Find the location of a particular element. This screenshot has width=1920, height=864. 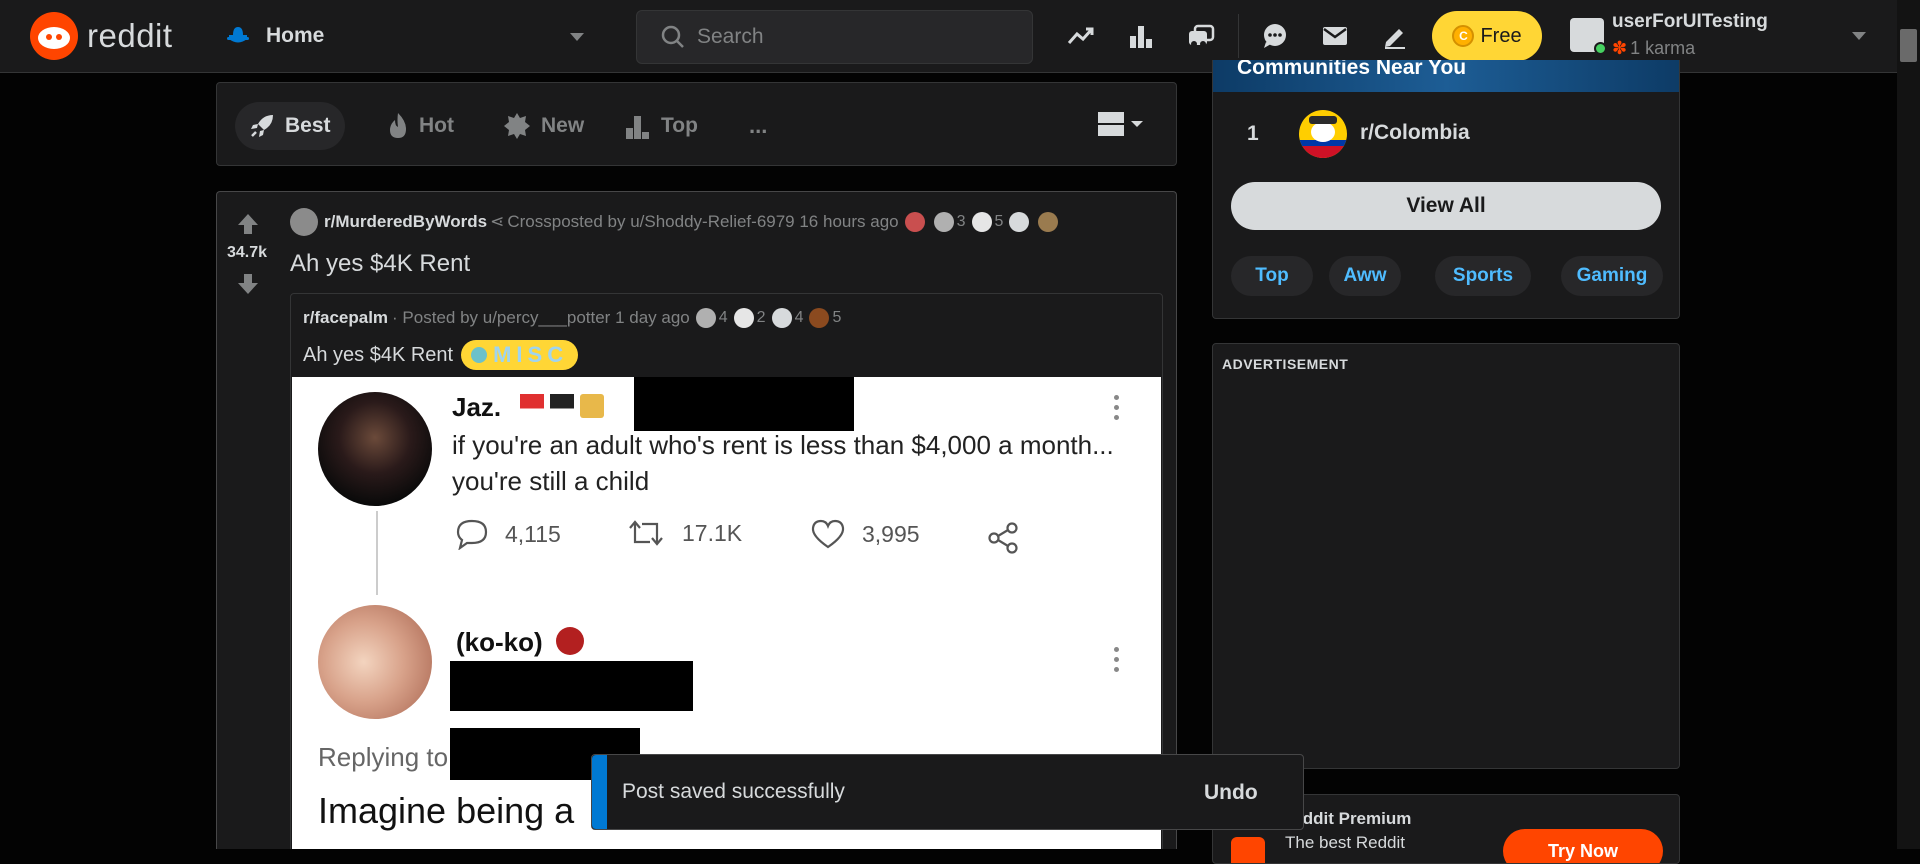

community-rank: 1 is located at coordinates (1253, 133).